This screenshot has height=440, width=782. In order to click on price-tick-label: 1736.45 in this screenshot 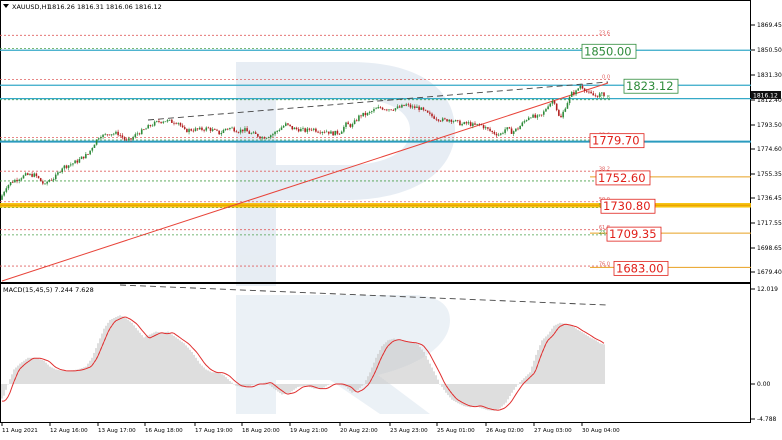, I will do `click(769, 198)`.